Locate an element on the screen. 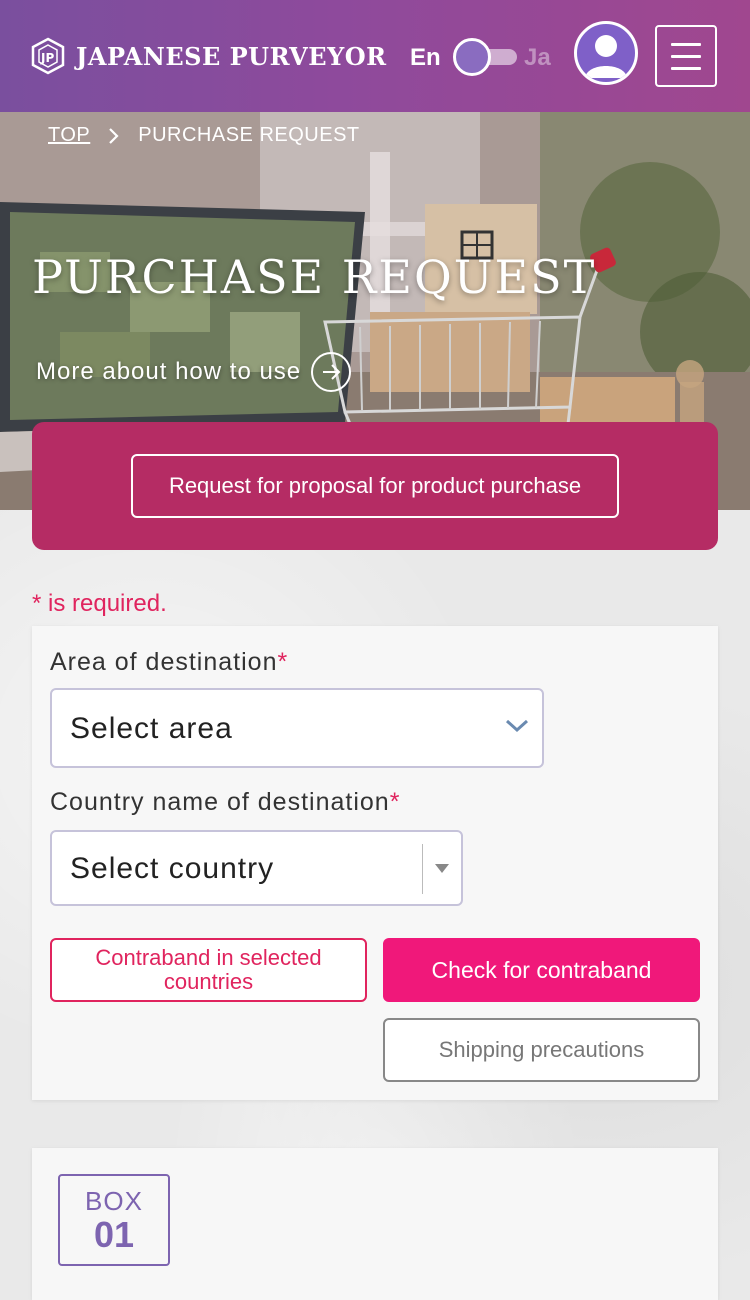 The width and height of the screenshot is (750, 1300). site-header: JP JAPANESE PURVEYOR En Ja is located at coordinates (375, 56).